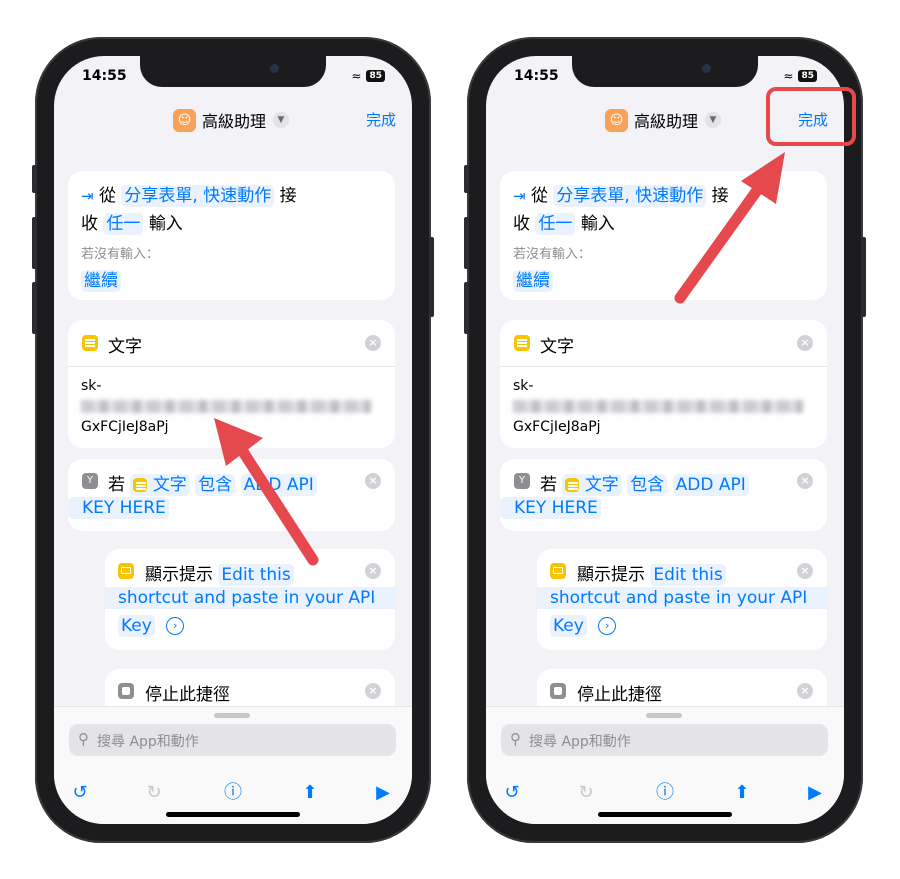  I want to click on arrow-to-done-button, so click(729, 228).